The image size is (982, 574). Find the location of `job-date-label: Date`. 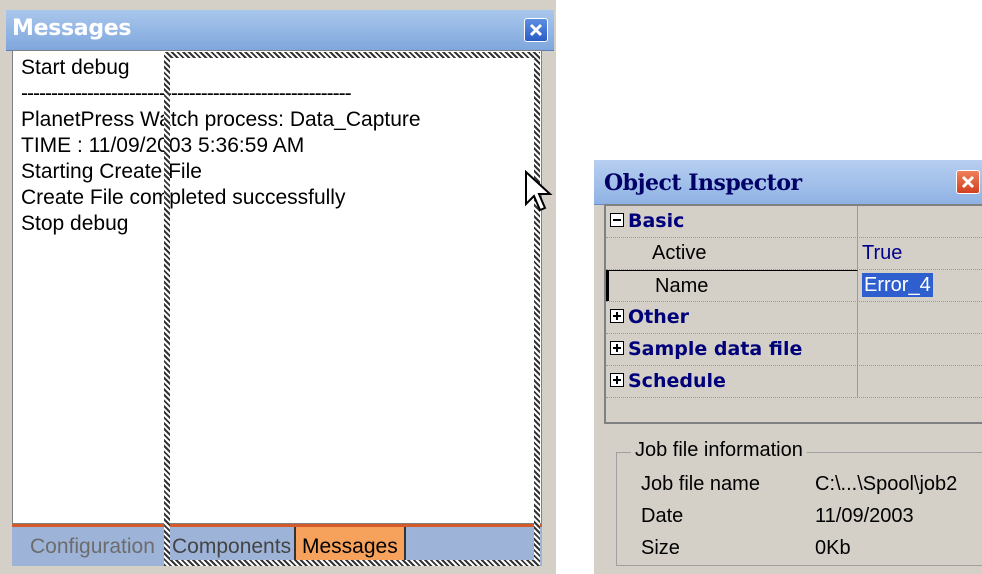

job-date-label: Date is located at coordinates (662, 516).